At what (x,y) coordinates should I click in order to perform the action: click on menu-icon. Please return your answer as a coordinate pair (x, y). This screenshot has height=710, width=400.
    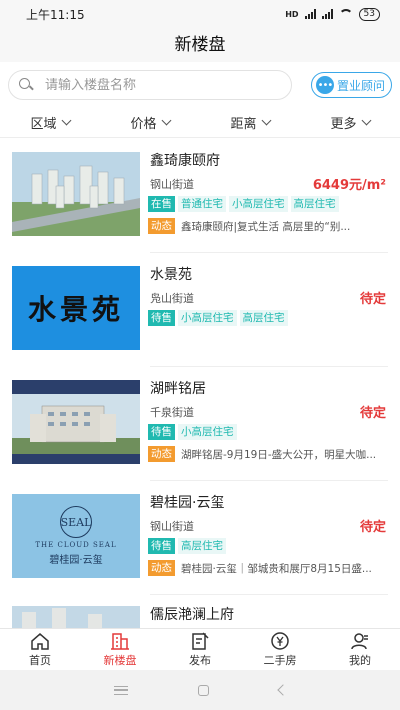
    Looking at the image, I should click on (120, 690).